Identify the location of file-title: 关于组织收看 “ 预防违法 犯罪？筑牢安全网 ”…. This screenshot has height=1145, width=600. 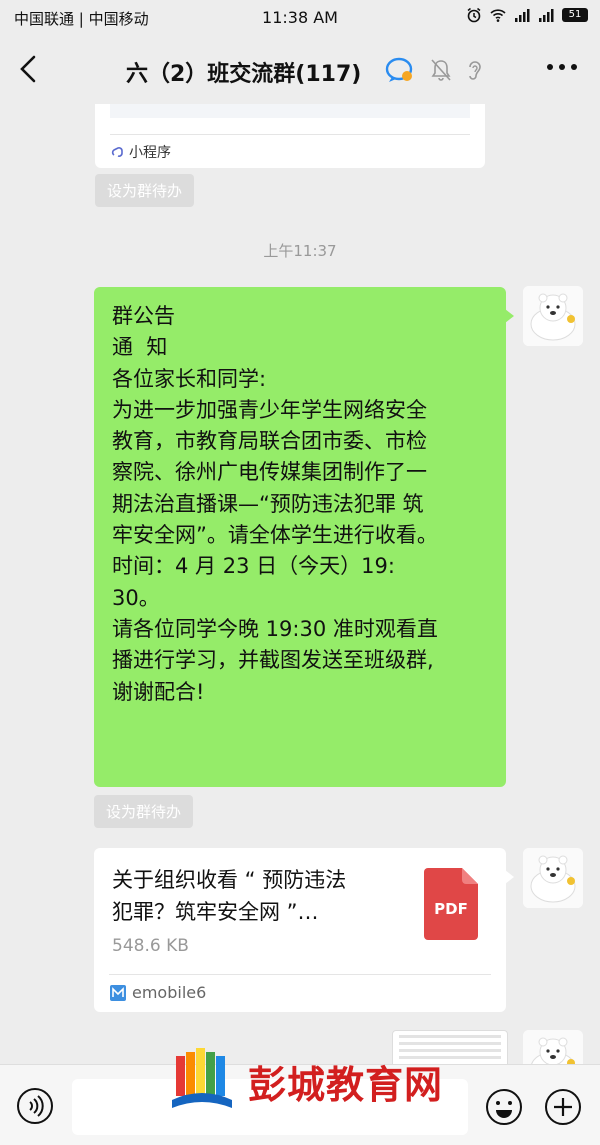
(257, 896).